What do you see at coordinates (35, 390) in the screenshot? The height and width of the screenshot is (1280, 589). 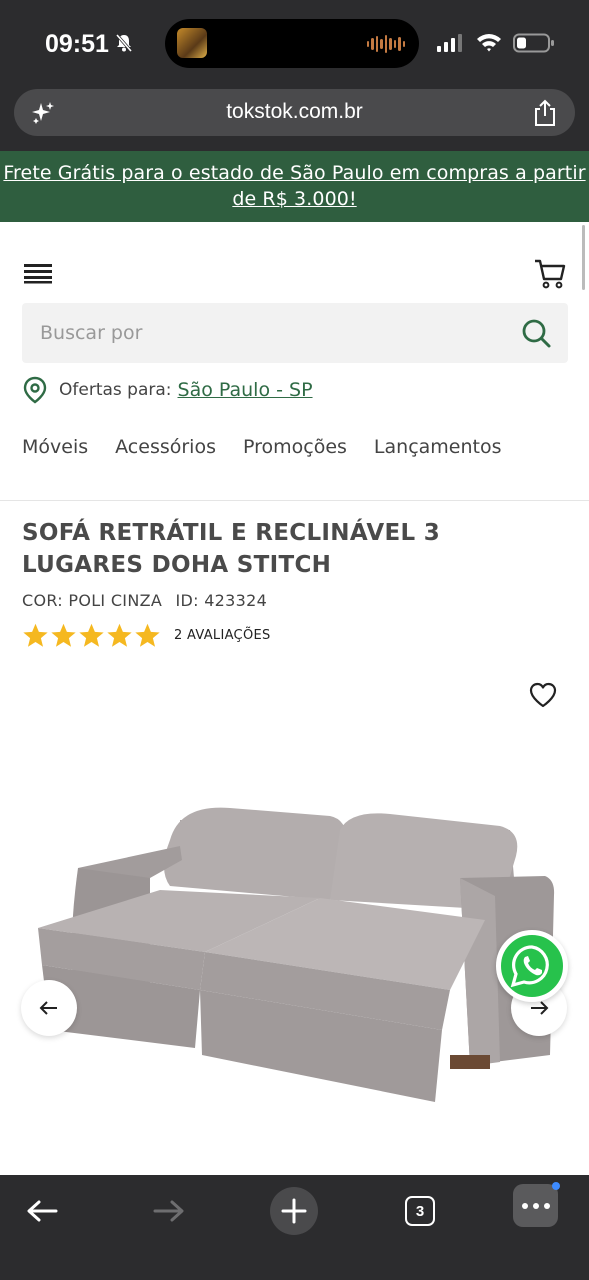 I see `location-pin-icon` at bounding box center [35, 390].